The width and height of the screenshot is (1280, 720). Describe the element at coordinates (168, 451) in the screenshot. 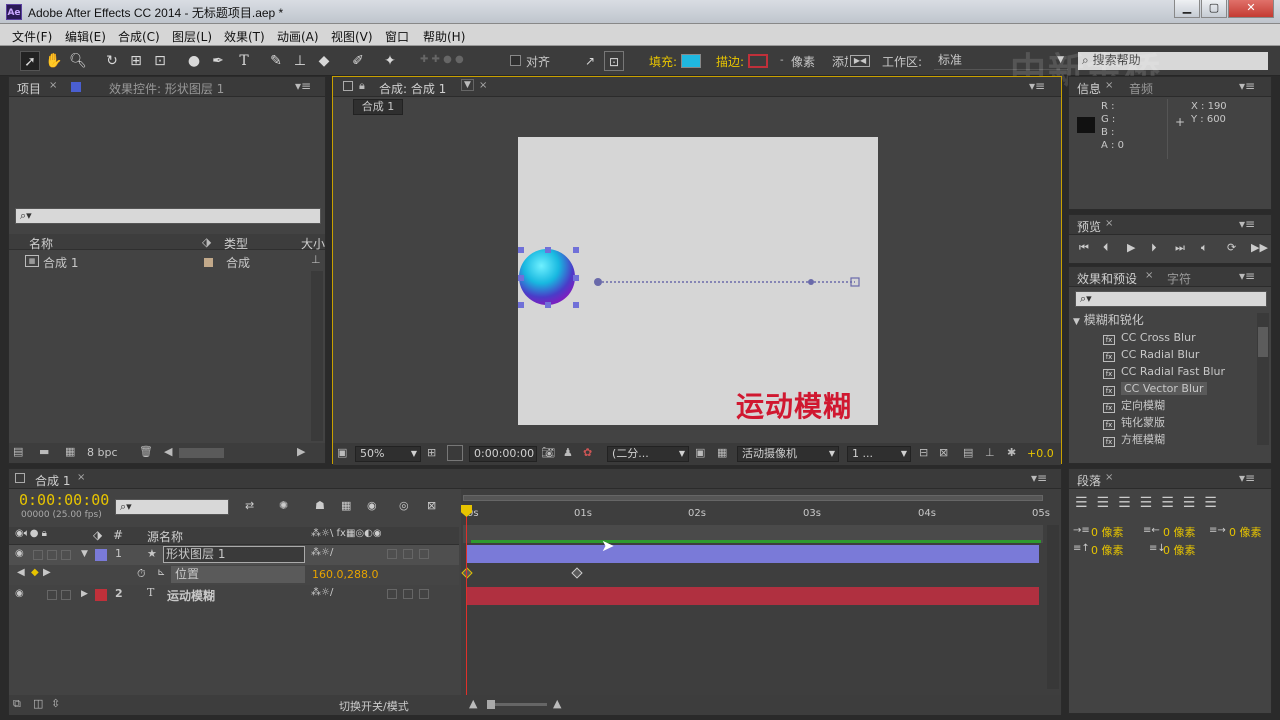

I see `scroll-left-icon: ◀` at that location.